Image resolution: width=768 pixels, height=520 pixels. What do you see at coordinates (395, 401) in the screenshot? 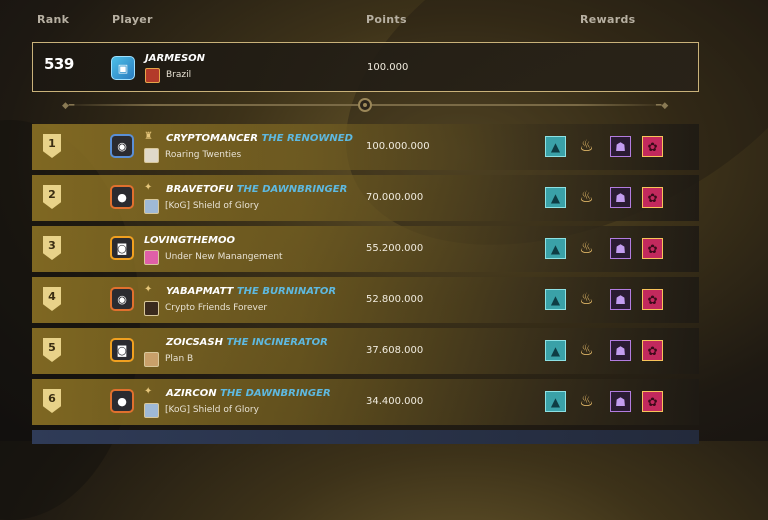
I see `player-points: 34.400.000` at bounding box center [395, 401].